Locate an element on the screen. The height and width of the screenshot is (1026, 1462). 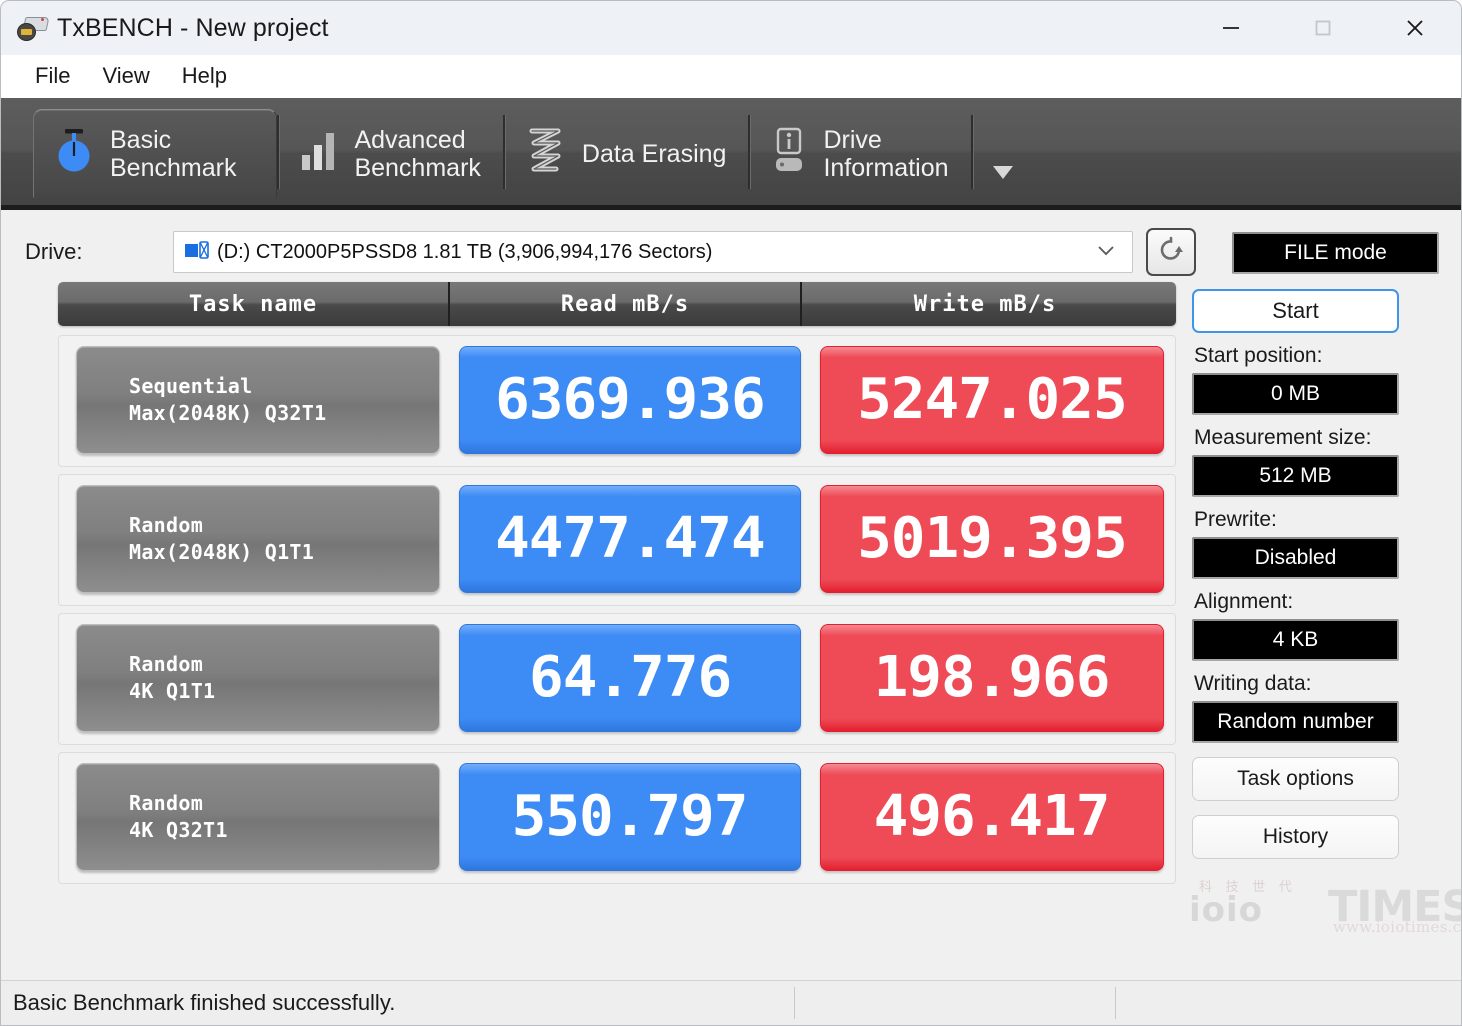
read-value-cell: 64.776 is located at coordinates (630, 678).